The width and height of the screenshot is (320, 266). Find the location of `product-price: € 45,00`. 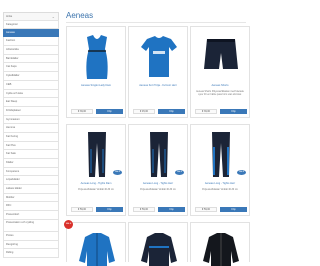

product-price: € 45,00 is located at coordinates (144, 111).